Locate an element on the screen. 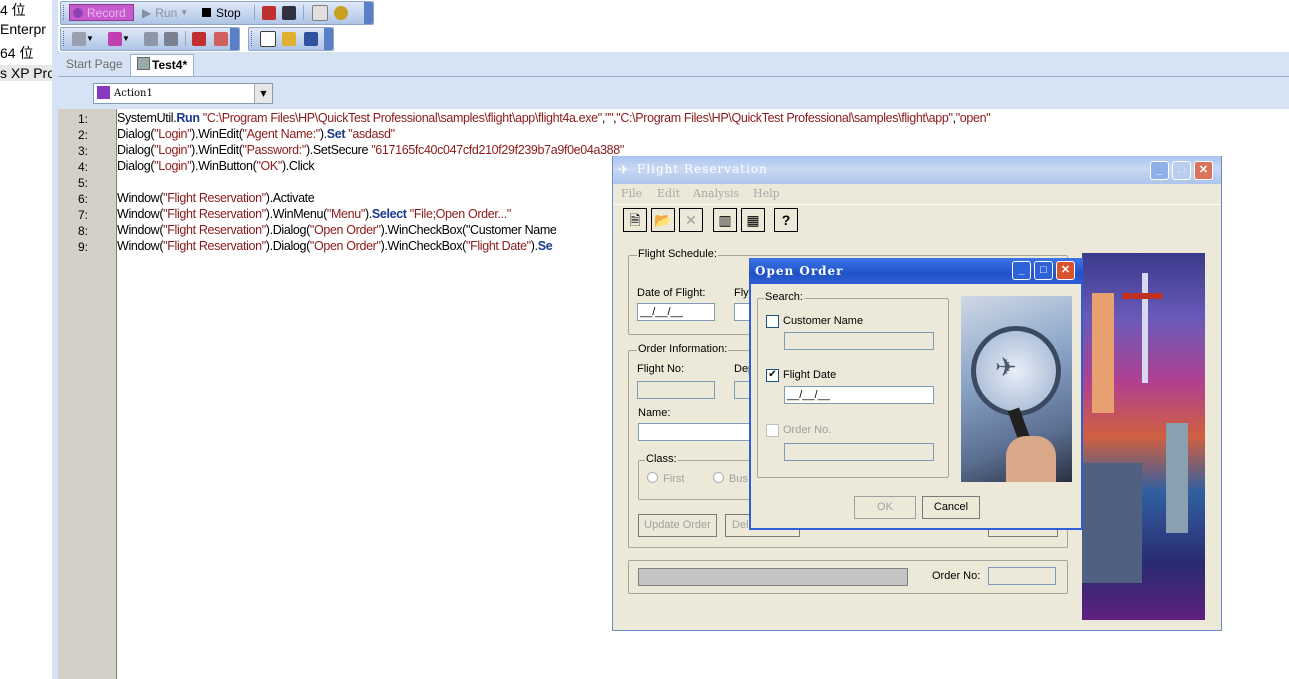 Image resolution: width=1289 pixels, height=679 pixels. date-of-flight-input: __/__/__ is located at coordinates (676, 312).